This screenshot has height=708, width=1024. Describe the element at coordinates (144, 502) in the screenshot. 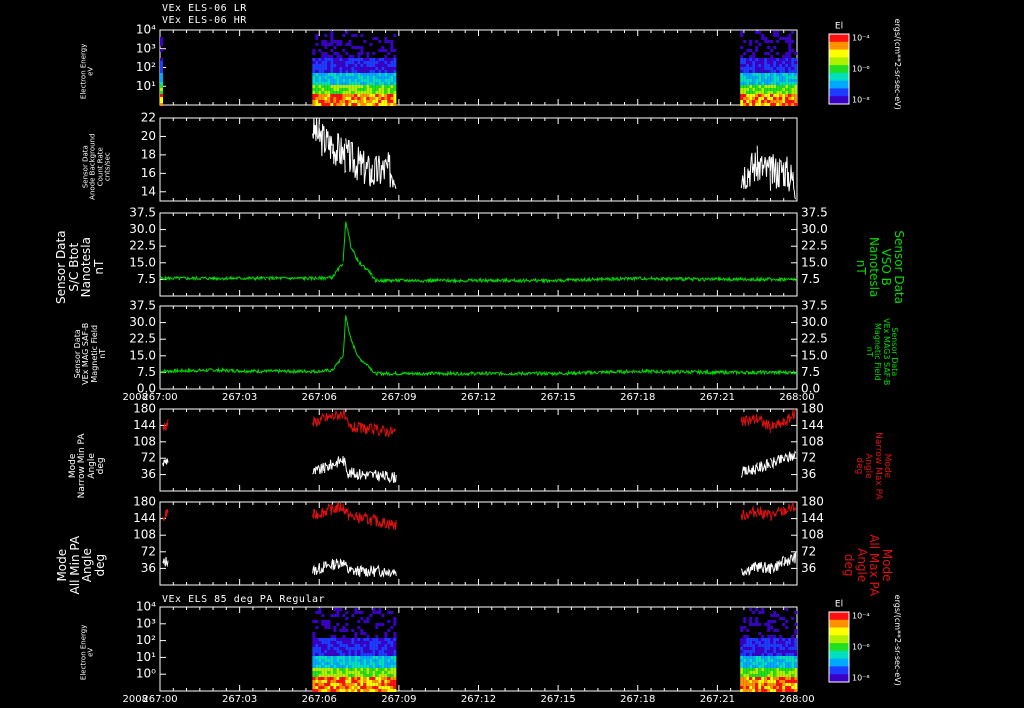

I see `y-tick-label-pa_all: 180` at that location.